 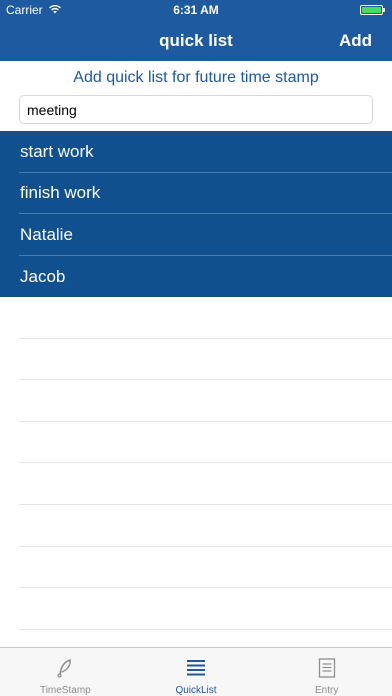 What do you see at coordinates (327, 690) in the screenshot?
I see `tab-label: Entry` at bounding box center [327, 690].